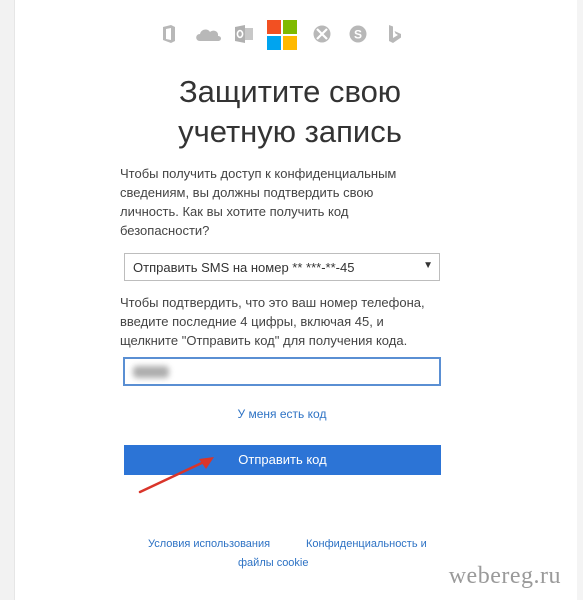 The image size is (583, 600). What do you see at coordinates (504, 576) in the screenshot?
I see `watermark: webereg.ru` at bounding box center [504, 576].